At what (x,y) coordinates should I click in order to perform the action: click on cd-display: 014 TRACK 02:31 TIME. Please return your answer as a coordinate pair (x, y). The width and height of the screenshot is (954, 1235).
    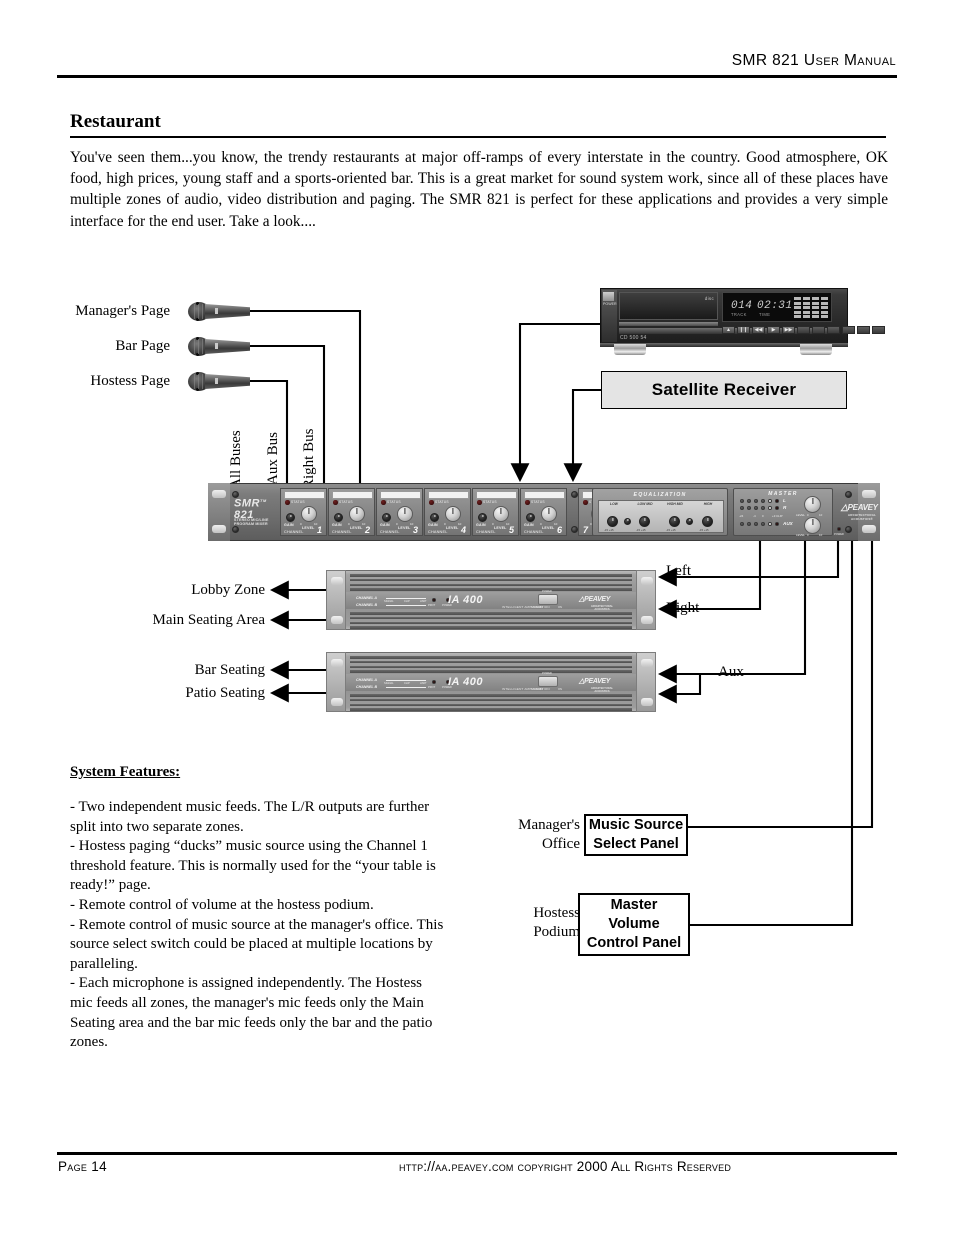
    Looking at the image, I should click on (777, 307).